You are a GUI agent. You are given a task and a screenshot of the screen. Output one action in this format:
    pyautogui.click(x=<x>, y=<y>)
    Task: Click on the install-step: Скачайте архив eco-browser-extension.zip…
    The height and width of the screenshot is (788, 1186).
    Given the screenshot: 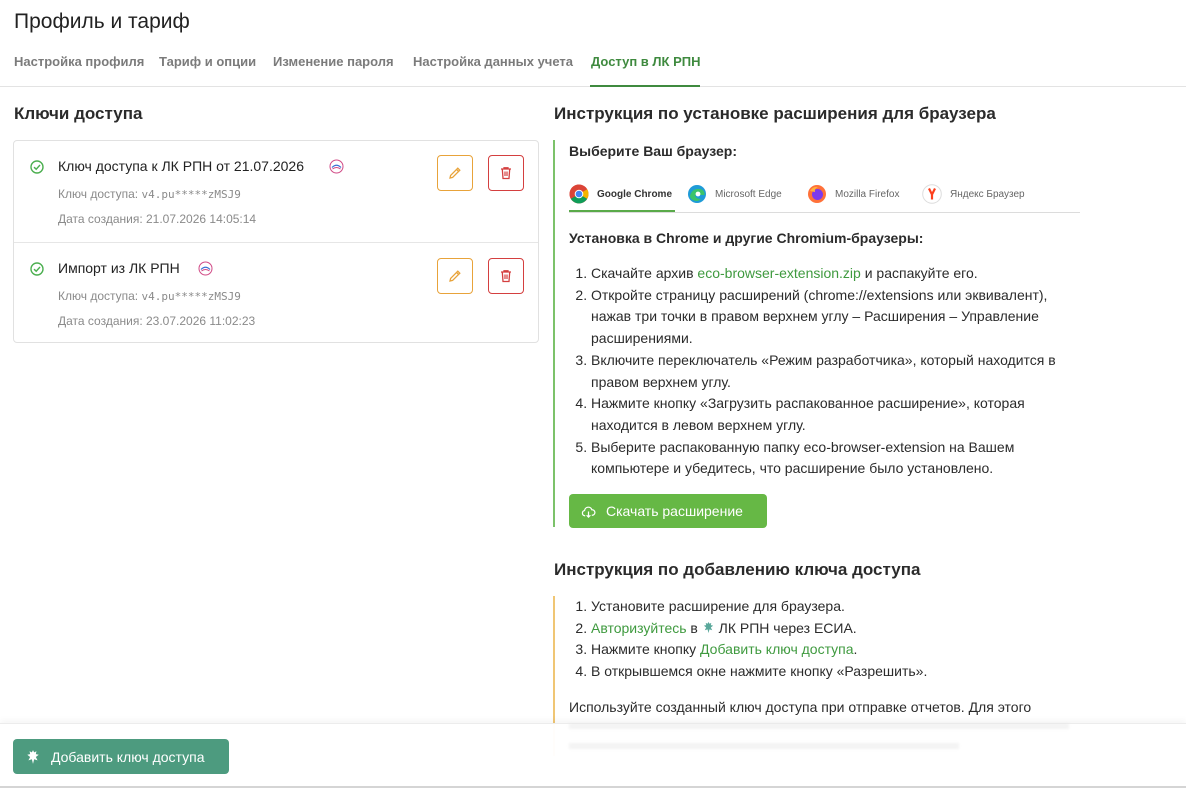 What is the action you would take?
    pyautogui.click(x=835, y=274)
    